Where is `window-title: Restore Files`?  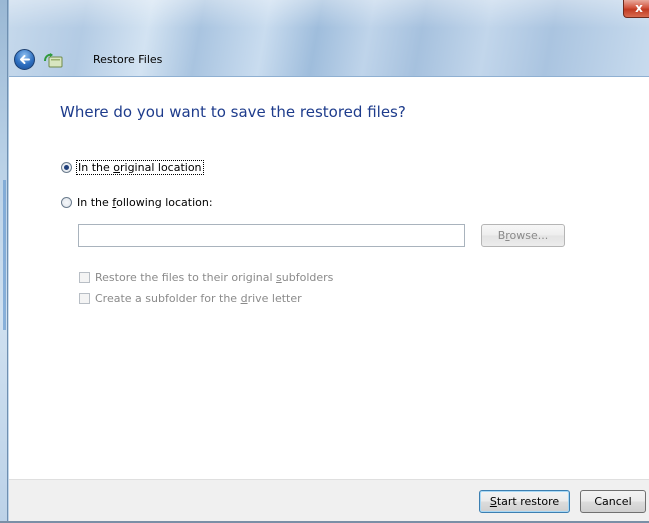 window-title: Restore Files is located at coordinates (128, 59).